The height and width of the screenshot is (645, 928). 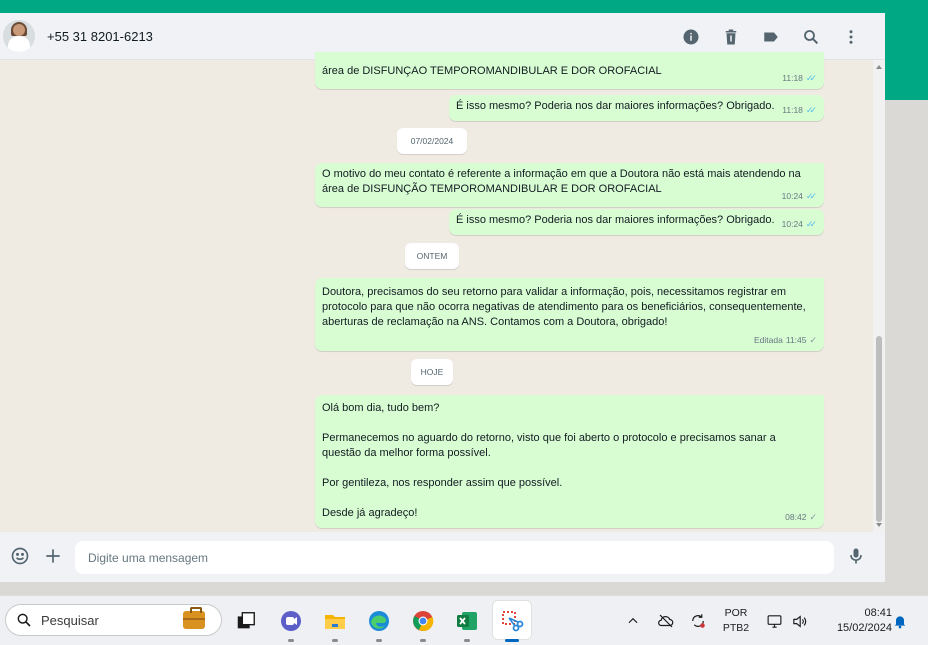 What do you see at coordinates (432, 372) in the screenshot?
I see `date-separator: HOJE` at bounding box center [432, 372].